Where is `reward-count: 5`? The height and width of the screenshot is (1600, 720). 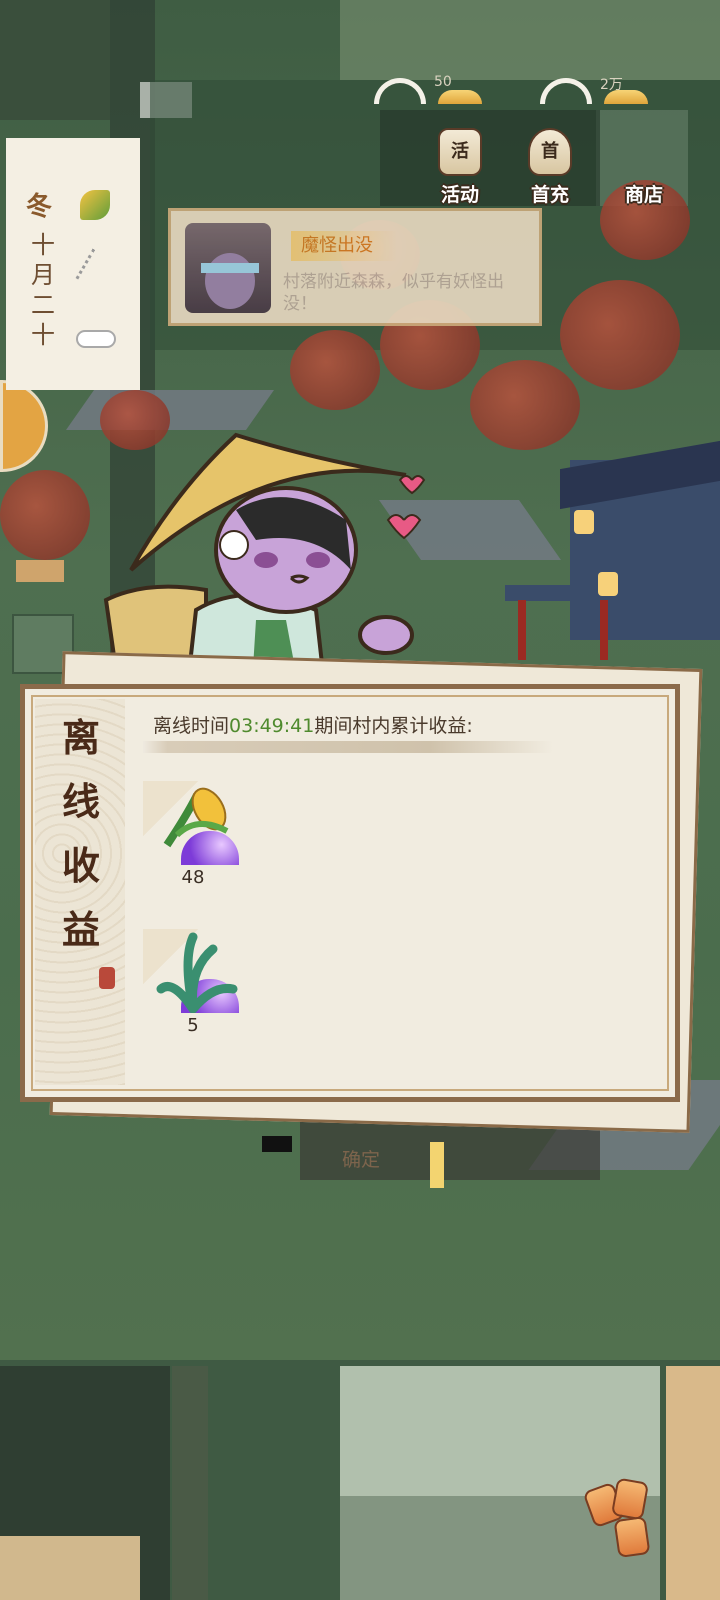 reward-count: 5 is located at coordinates (193, 1025).